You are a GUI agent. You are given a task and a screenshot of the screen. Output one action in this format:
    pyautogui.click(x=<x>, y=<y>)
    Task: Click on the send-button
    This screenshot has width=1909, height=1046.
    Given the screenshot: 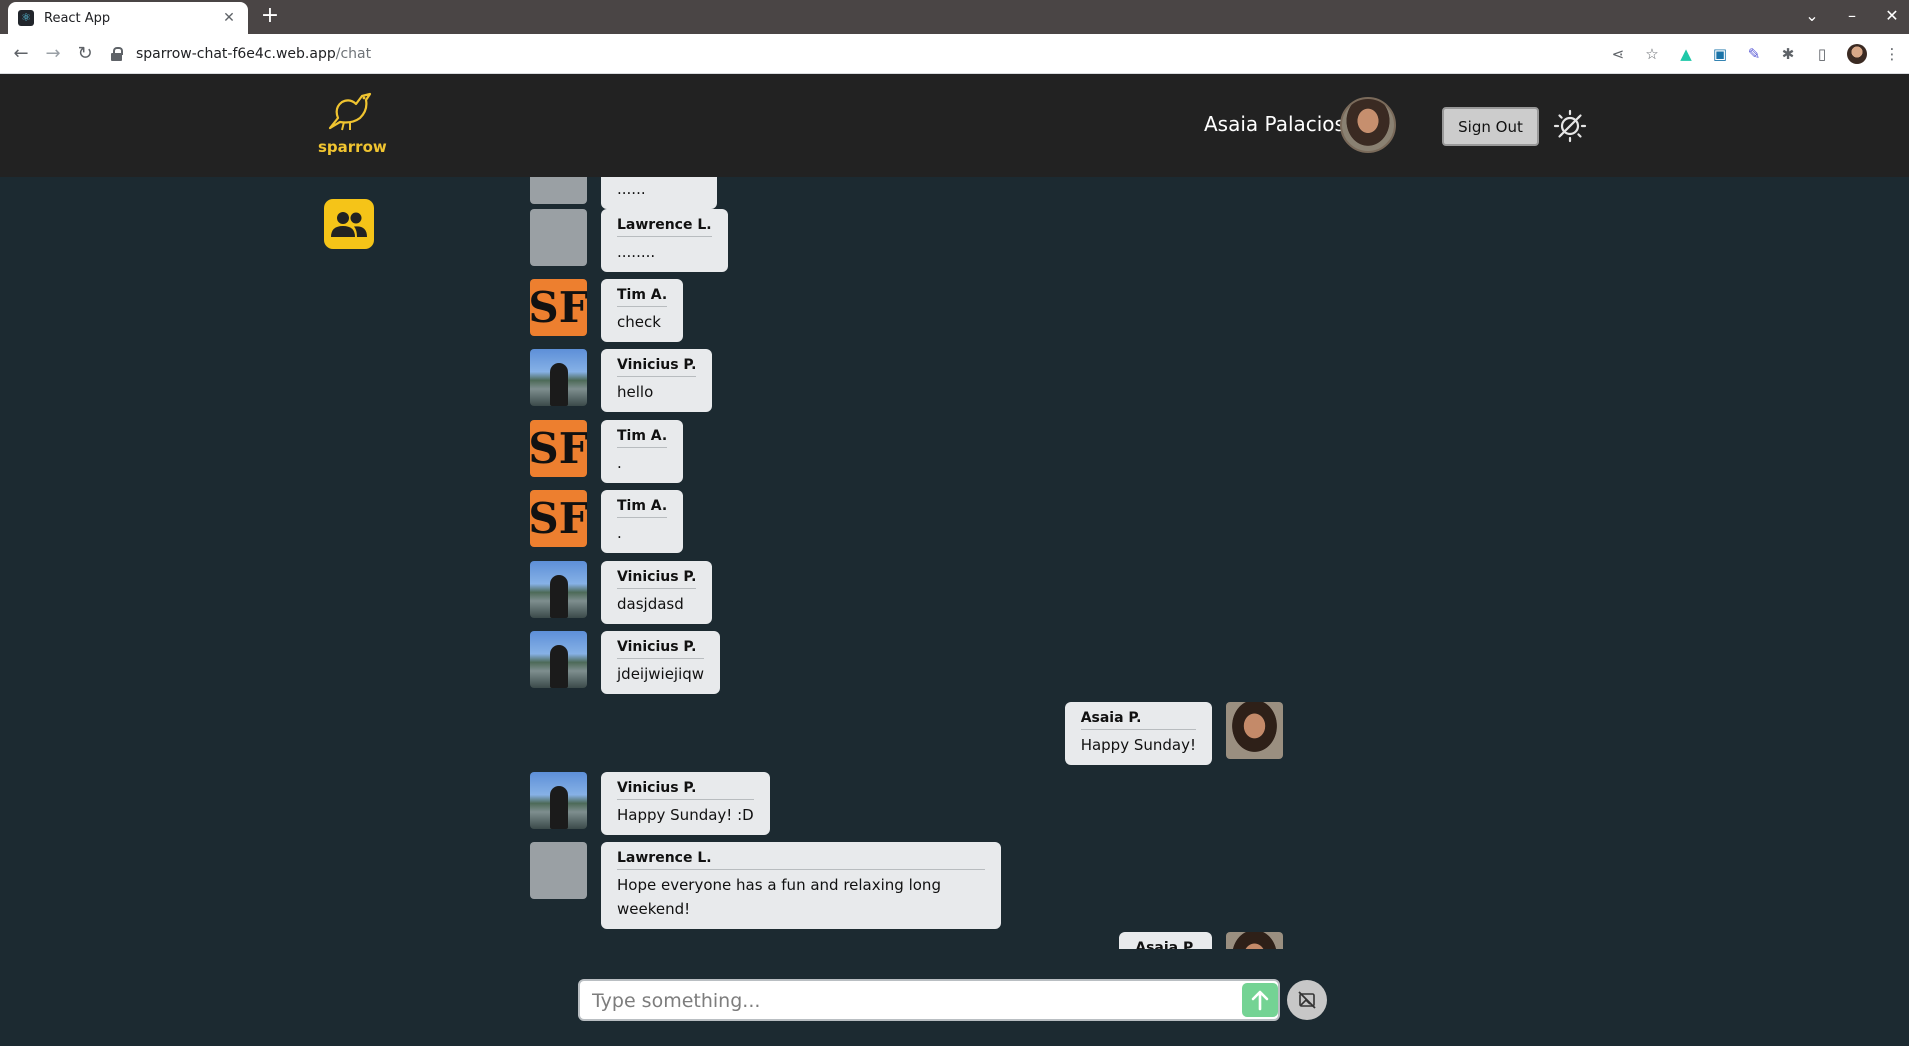 What is the action you would take?
    pyautogui.click(x=1260, y=1000)
    